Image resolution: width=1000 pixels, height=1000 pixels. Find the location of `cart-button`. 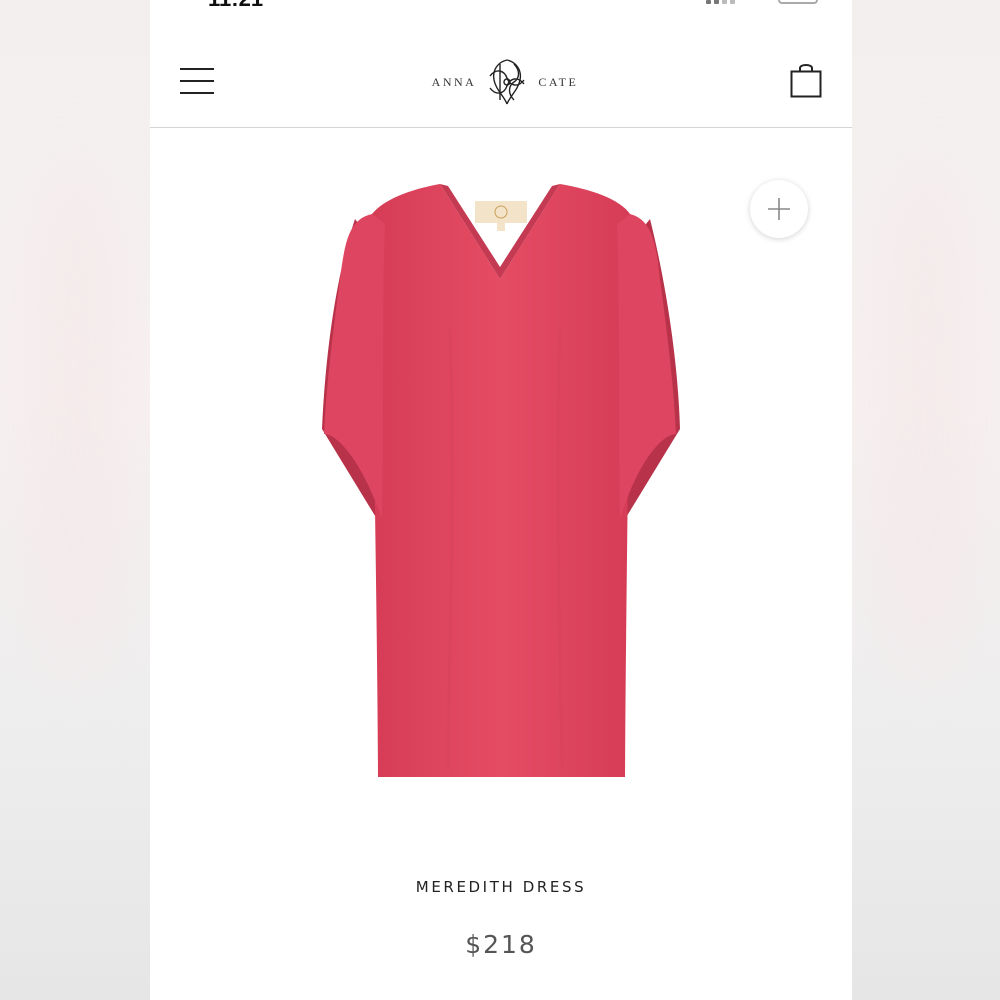

cart-button is located at coordinates (806, 80).